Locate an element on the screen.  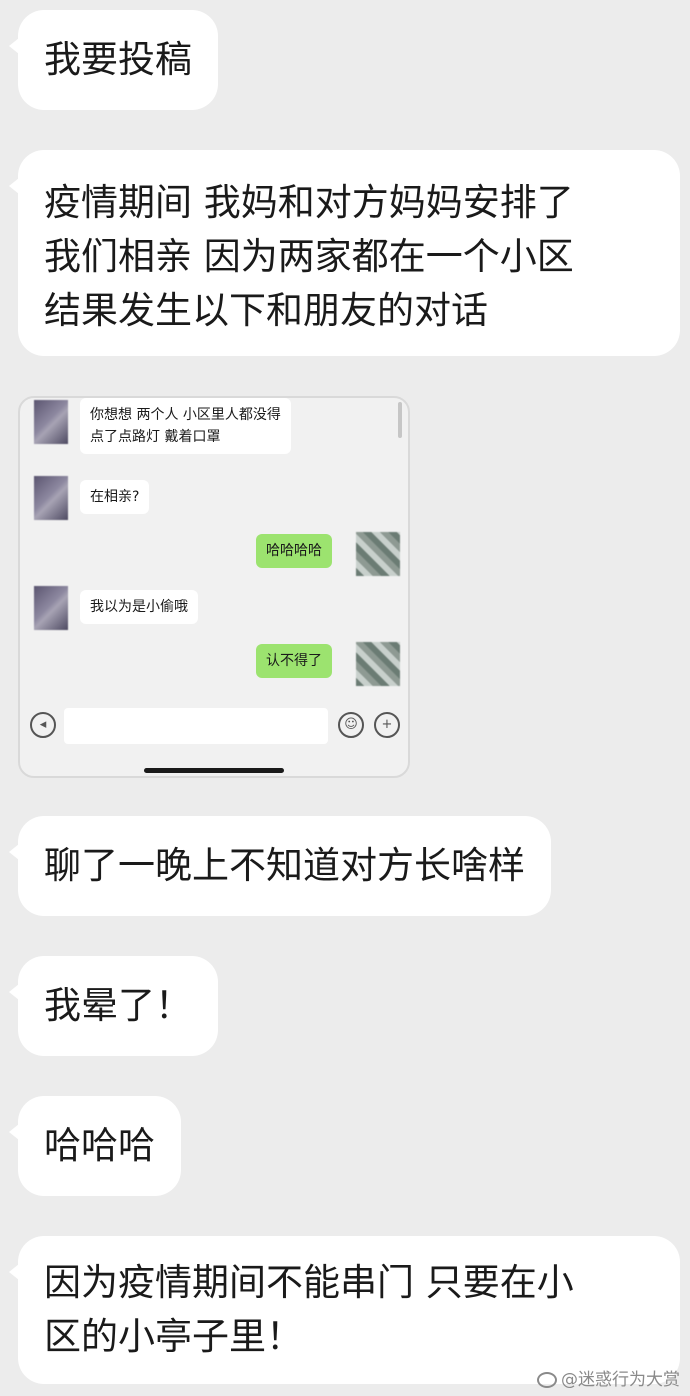
message-line: 认不得了 is located at coordinates (294, 661).